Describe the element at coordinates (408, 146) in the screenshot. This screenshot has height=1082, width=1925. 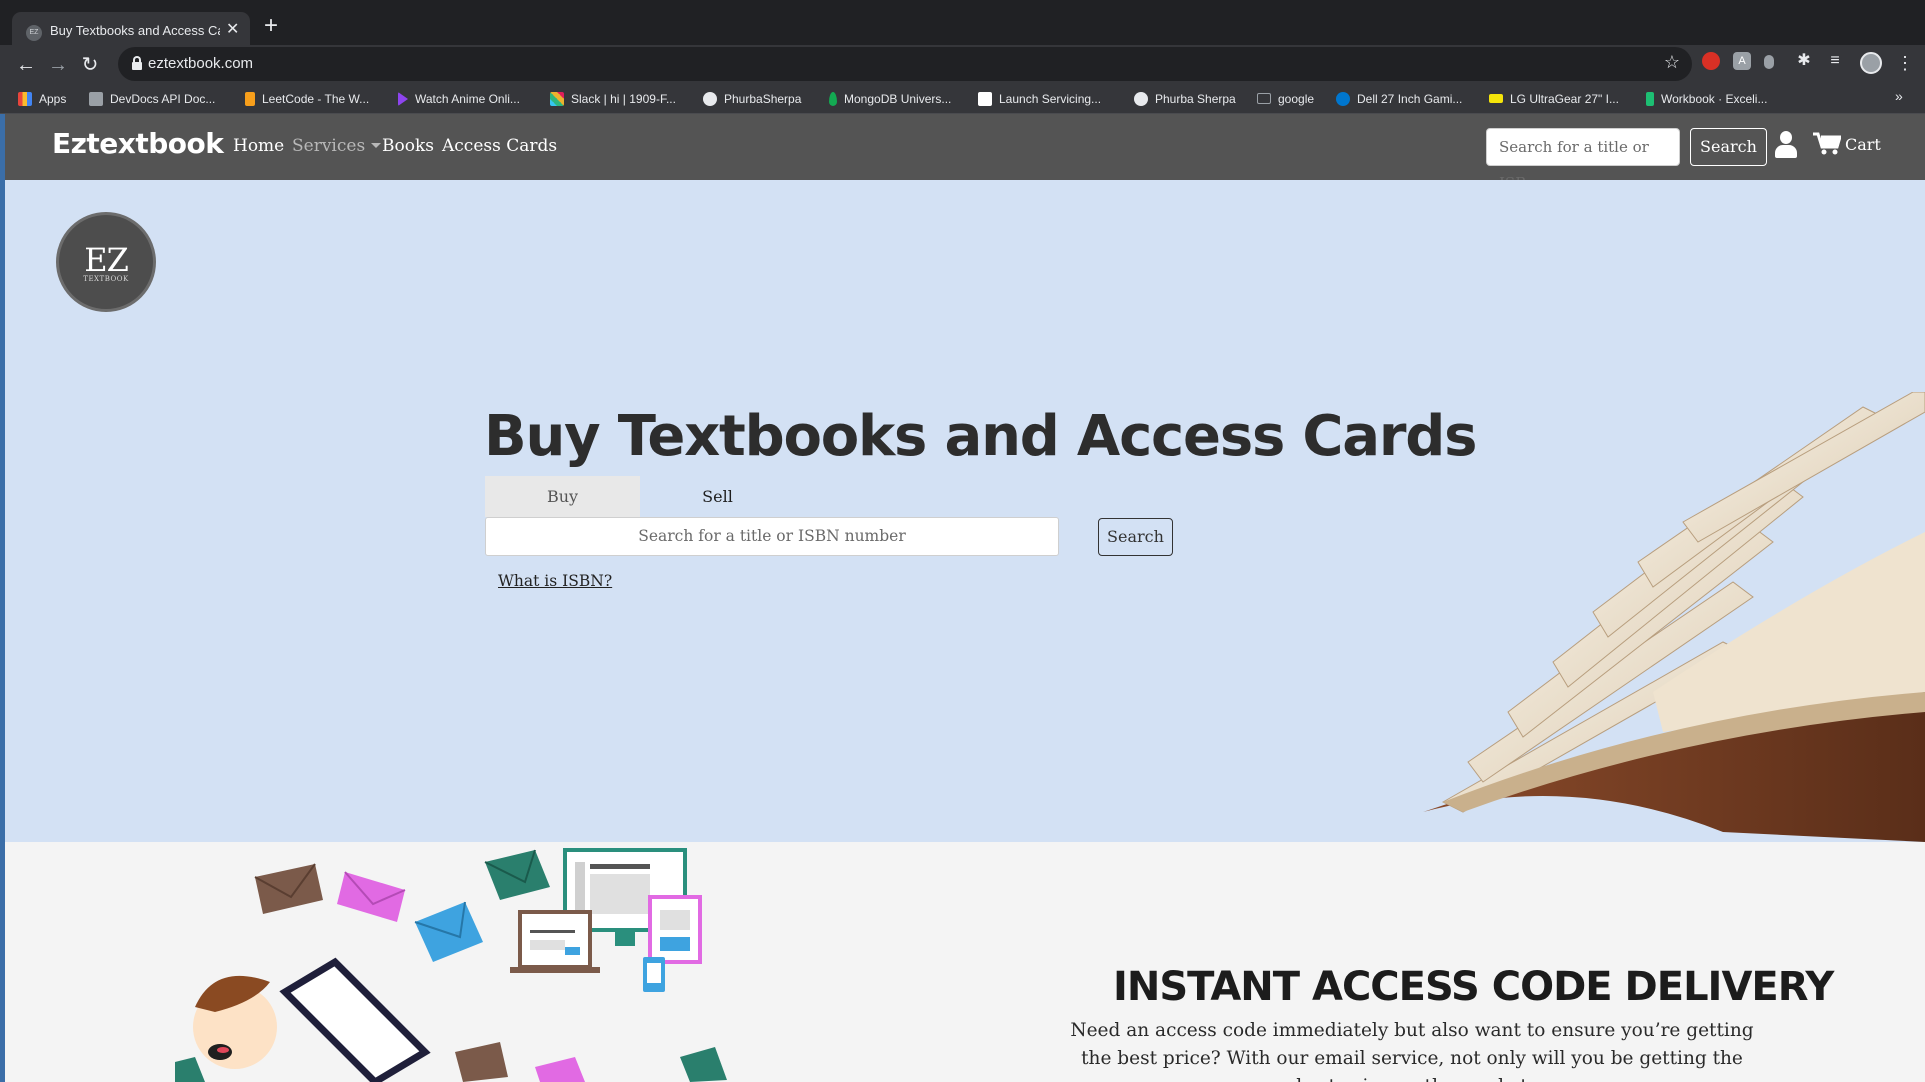
I see `nav-books: Books` at that location.